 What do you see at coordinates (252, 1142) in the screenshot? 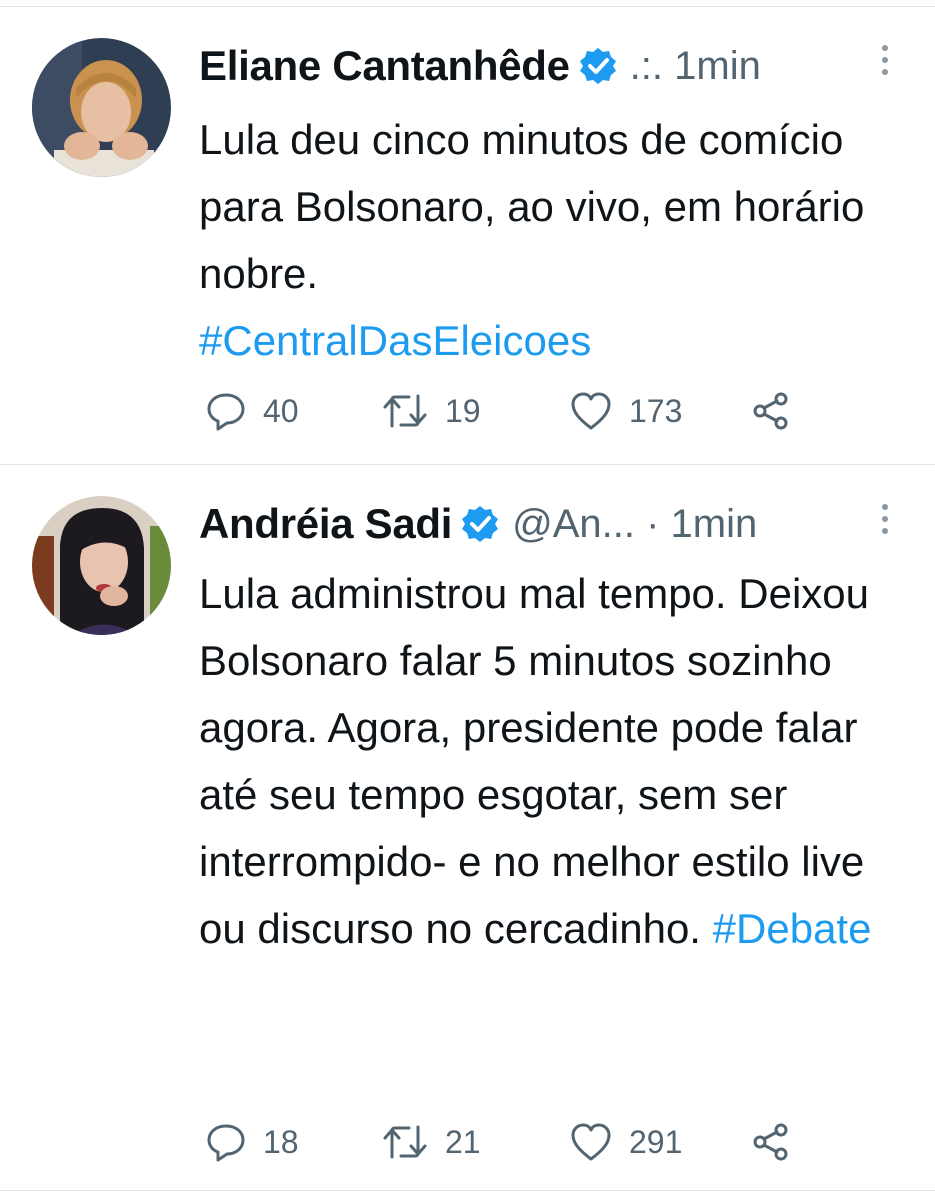
I see `reply-button: 18` at bounding box center [252, 1142].